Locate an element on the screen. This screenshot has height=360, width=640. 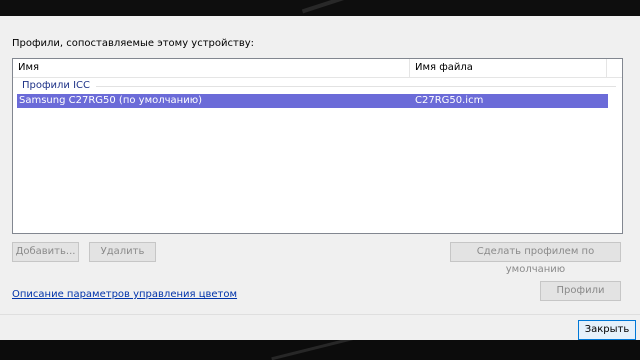
dialog-footer is located at coordinates (320, 327).